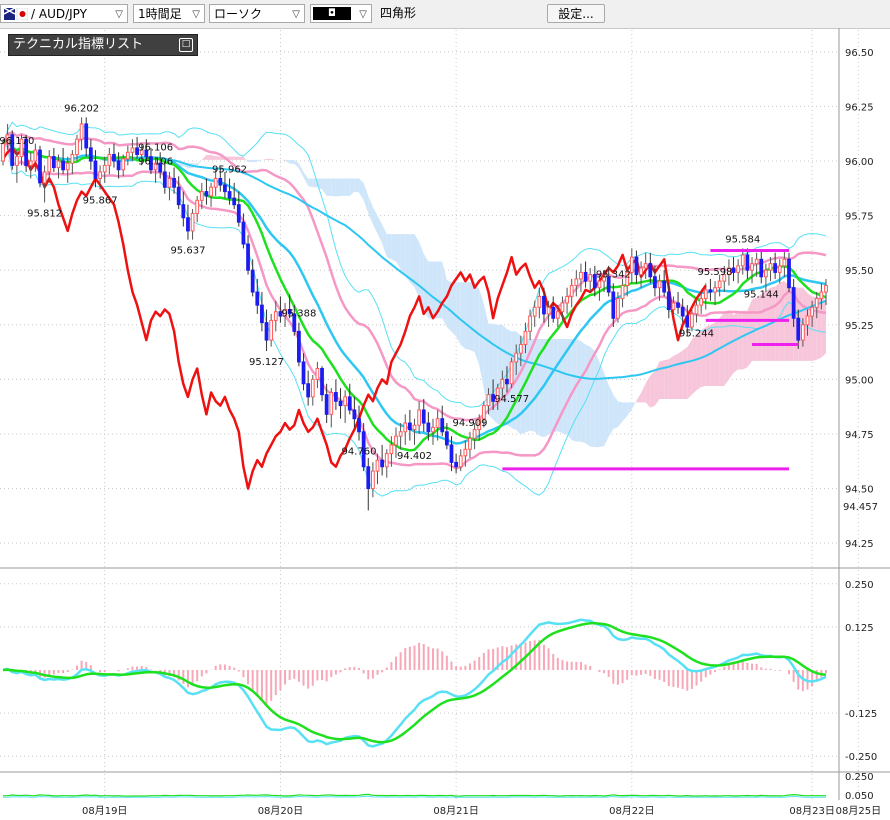  Describe the element at coordinates (414, 683) in the screenshot. I see `macd-signal-line` at that location.